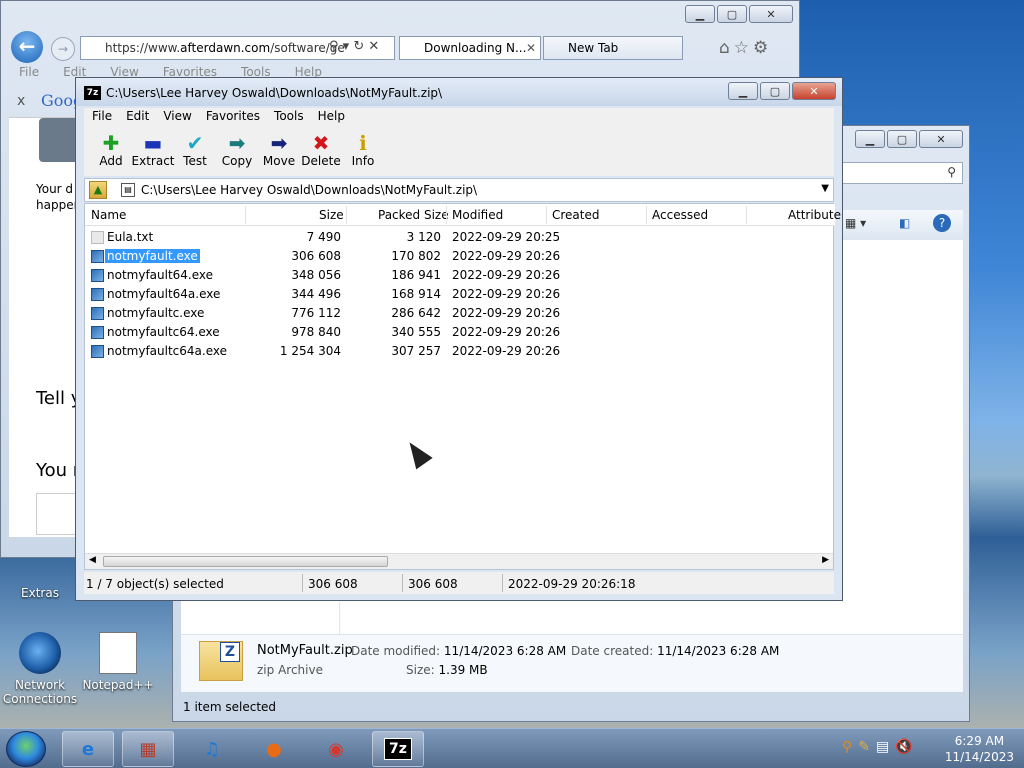 The height and width of the screenshot is (768, 1024). What do you see at coordinates (855, 223) in the screenshot?
I see `view-options-icon: ▦ ▾` at bounding box center [855, 223].